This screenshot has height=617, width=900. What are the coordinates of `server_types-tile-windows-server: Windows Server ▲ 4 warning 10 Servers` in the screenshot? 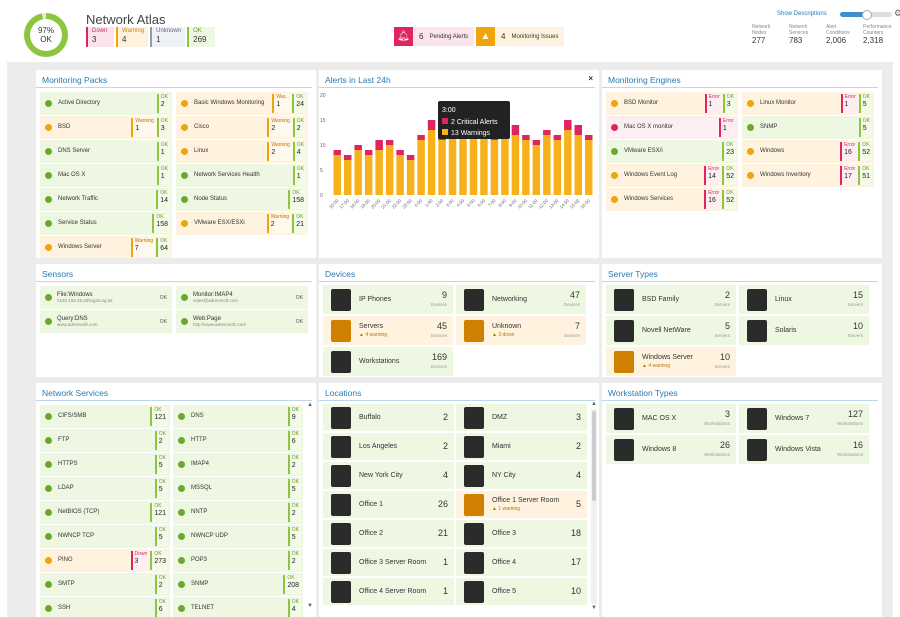 It's located at (671, 361).